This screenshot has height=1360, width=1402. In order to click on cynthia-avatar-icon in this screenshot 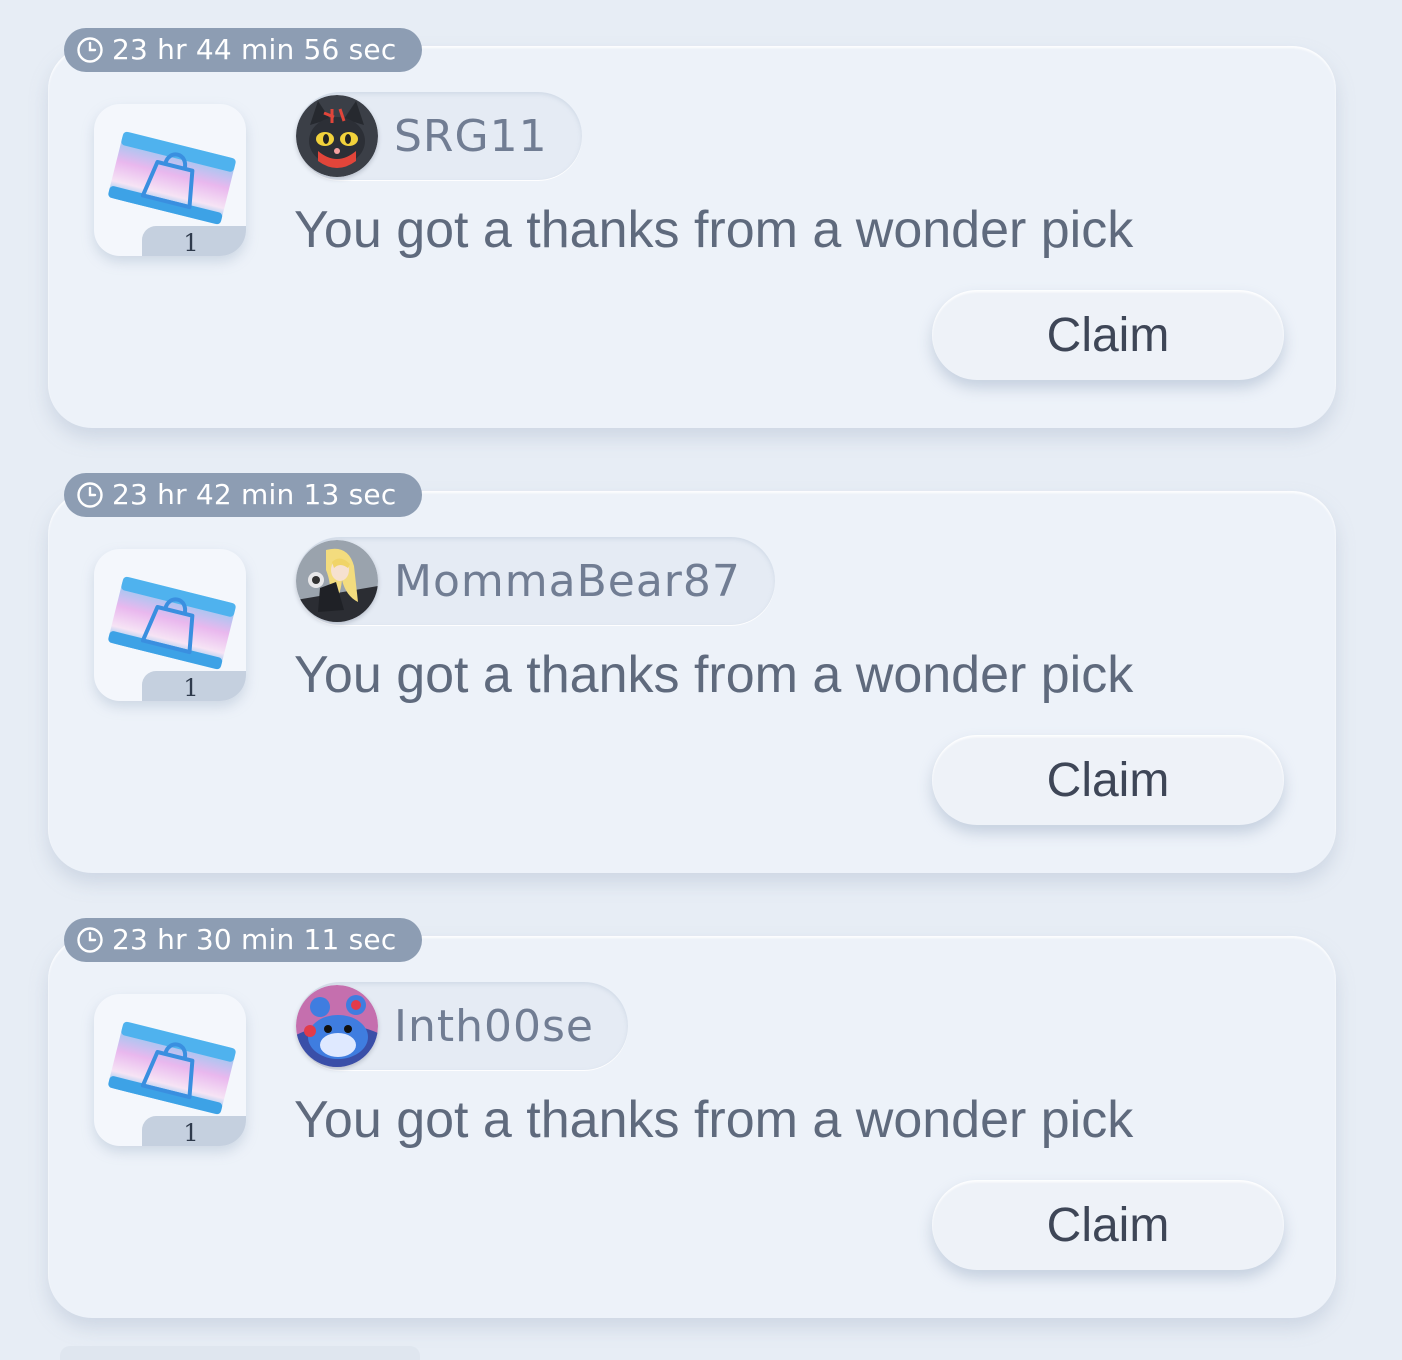, I will do `click(337, 581)`.